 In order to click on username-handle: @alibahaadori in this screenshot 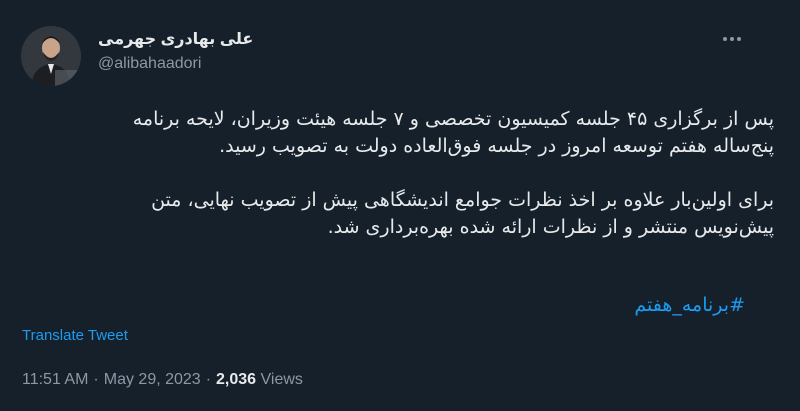, I will do `click(175, 64)`.